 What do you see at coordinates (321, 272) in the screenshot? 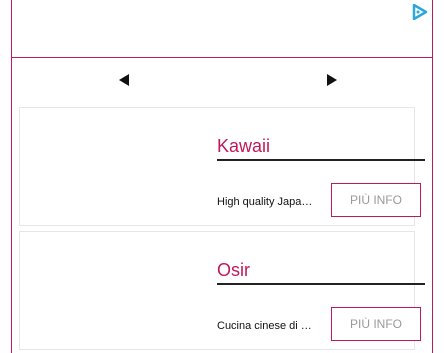
I see `card-title: Osir` at bounding box center [321, 272].